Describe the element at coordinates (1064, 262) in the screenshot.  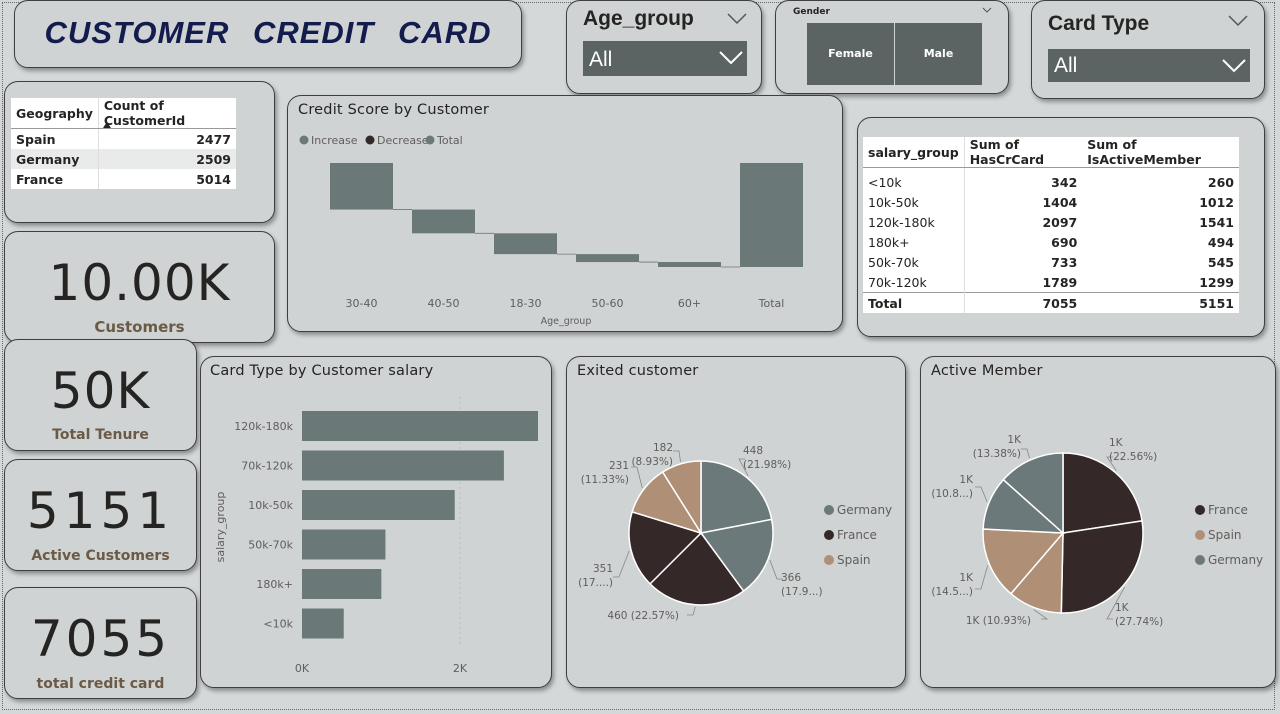
I see `cell: 733` at that location.